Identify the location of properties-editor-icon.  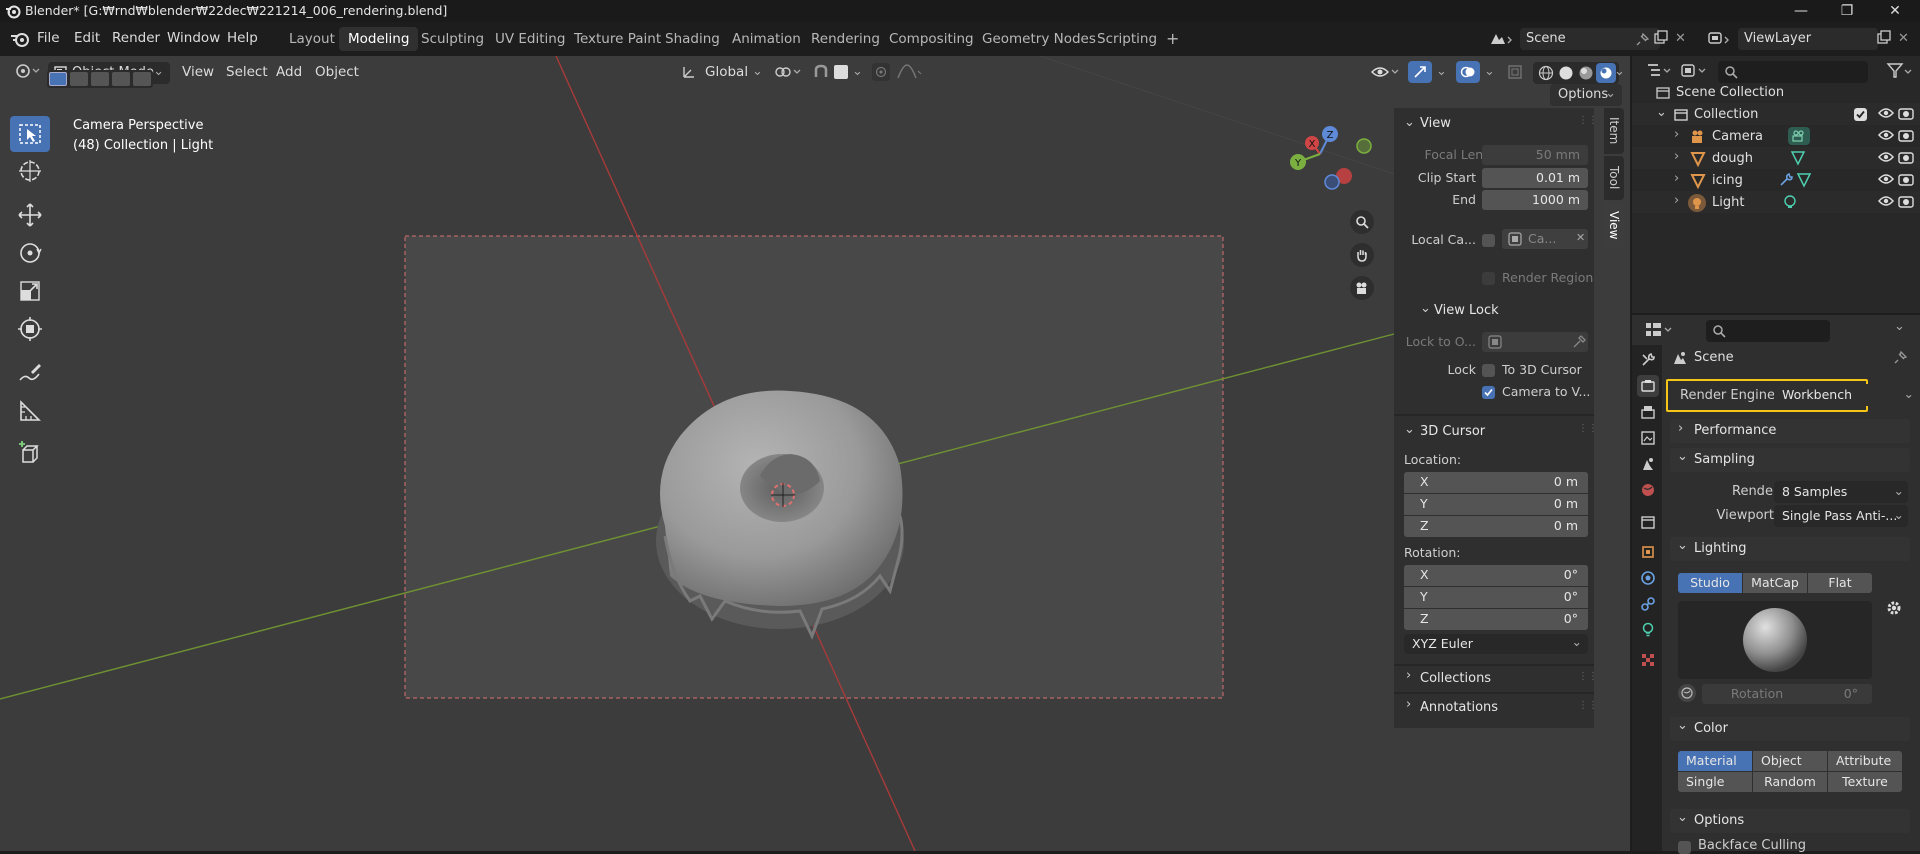
(1659, 330).